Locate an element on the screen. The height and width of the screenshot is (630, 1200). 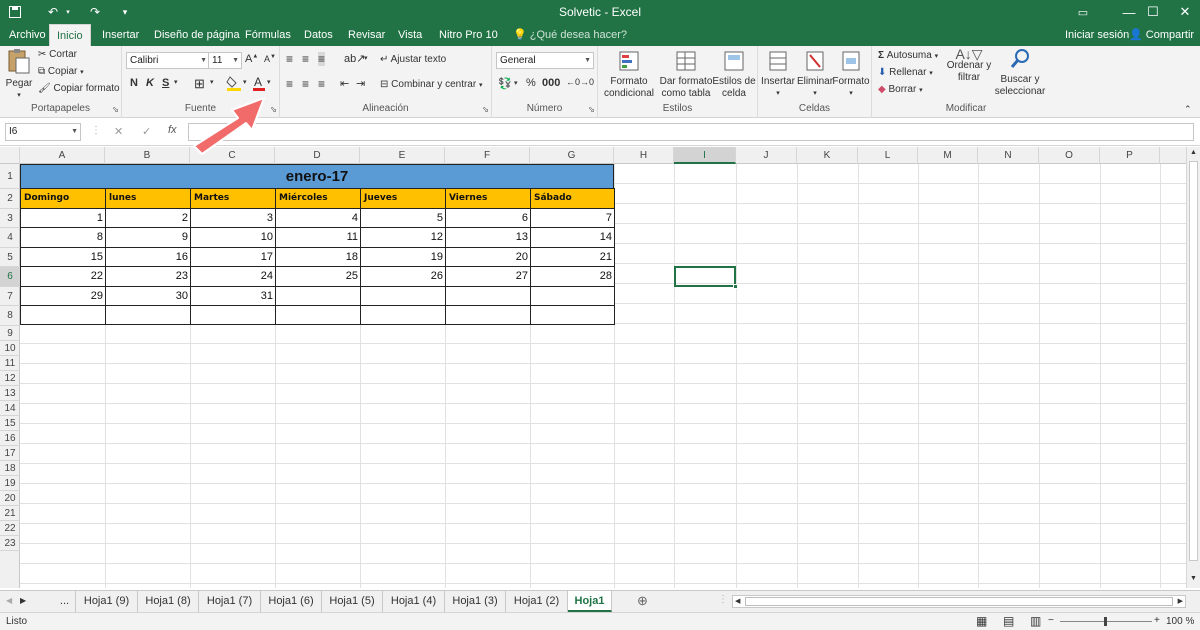
row-header: 15 is located at coordinates (10, 423).